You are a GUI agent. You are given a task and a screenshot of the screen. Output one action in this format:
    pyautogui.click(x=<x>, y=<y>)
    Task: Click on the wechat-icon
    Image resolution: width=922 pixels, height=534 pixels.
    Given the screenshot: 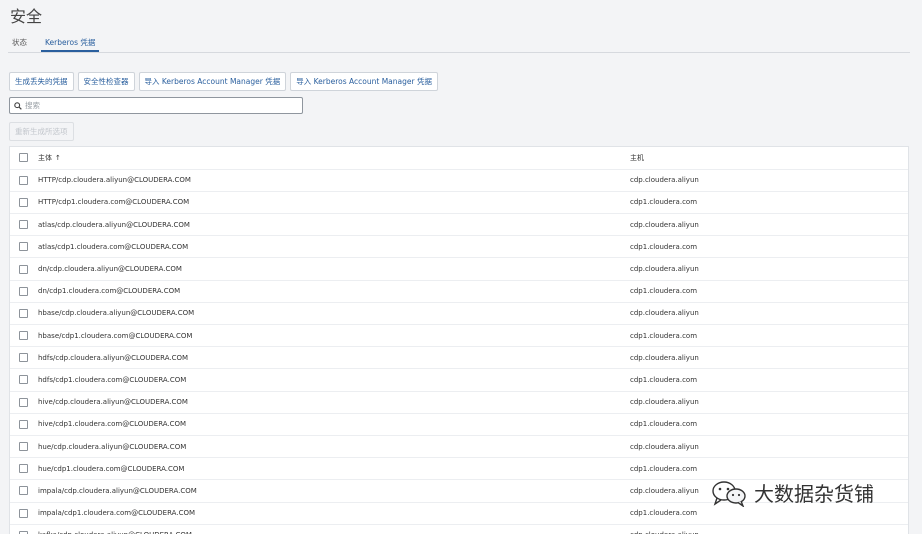 What is the action you would take?
    pyautogui.click(x=729, y=493)
    